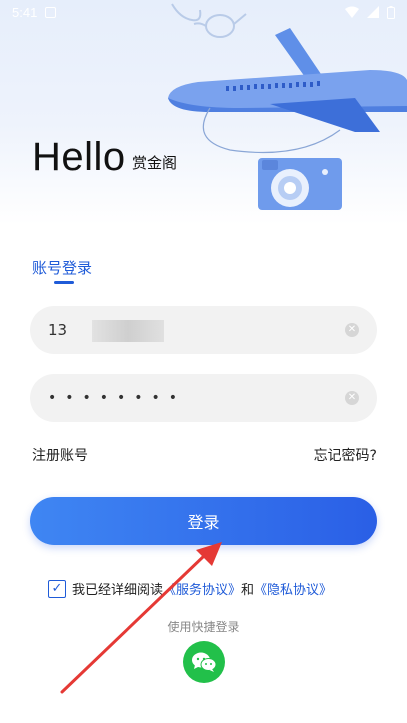 This screenshot has height=723, width=407. I want to click on register-link: 注册账号, so click(60, 455).